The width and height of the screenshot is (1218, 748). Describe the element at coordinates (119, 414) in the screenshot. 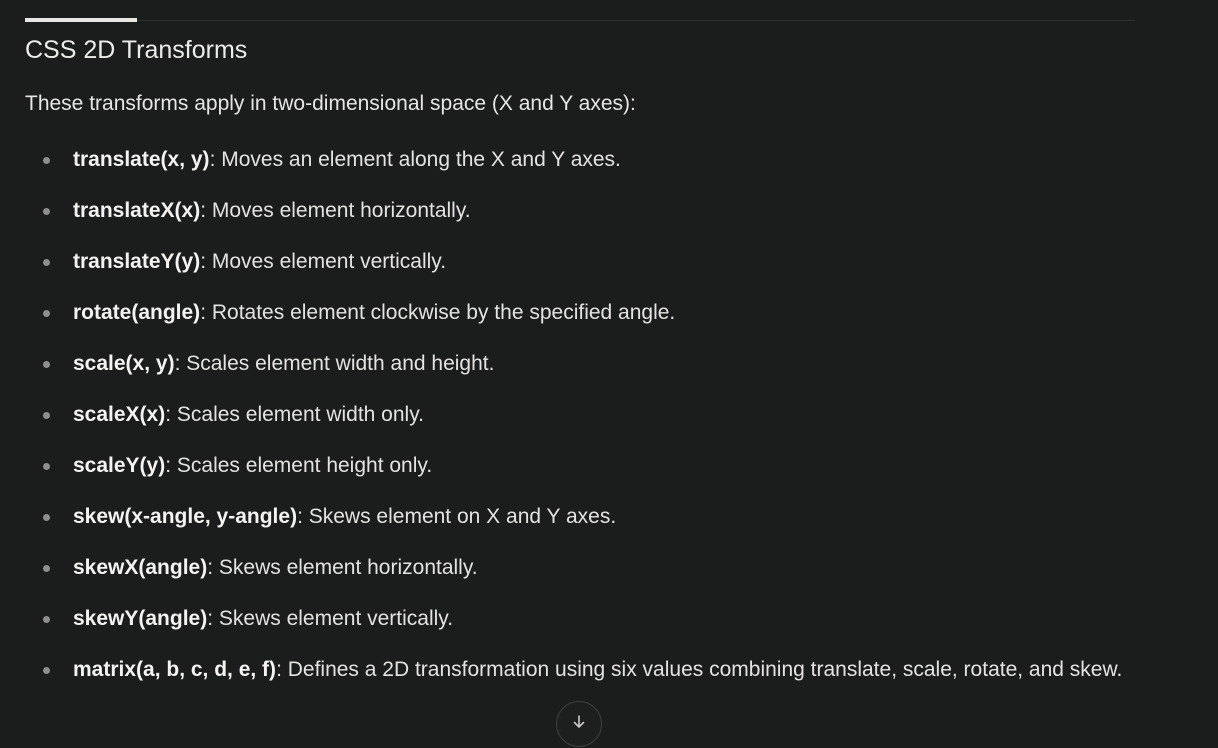

I see `list-item-term: scaleX(x)` at that location.